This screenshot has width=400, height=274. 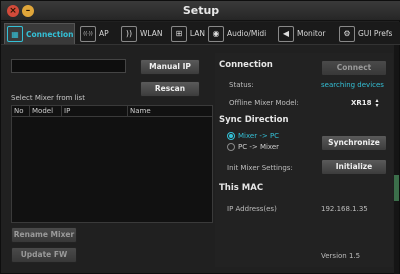 What do you see at coordinates (68, 66) in the screenshot?
I see `manual-ip-input` at bounding box center [68, 66].